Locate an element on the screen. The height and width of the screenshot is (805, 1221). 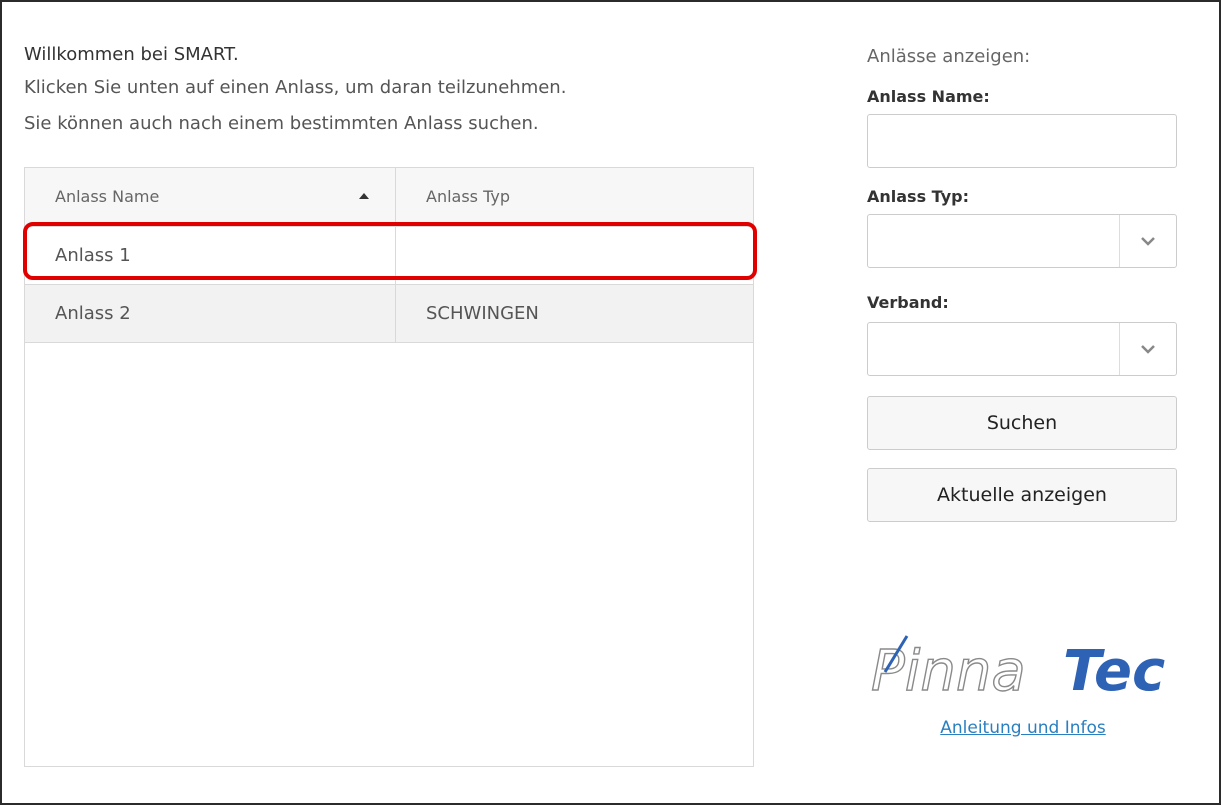
table-row: Anlass 1 is located at coordinates (389, 256).